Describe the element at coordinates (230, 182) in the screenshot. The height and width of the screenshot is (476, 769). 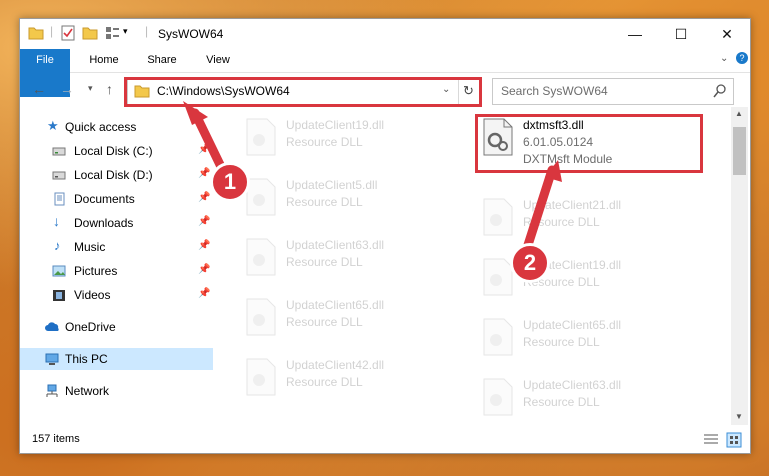
I see `callout-badge-1: 1` at that location.